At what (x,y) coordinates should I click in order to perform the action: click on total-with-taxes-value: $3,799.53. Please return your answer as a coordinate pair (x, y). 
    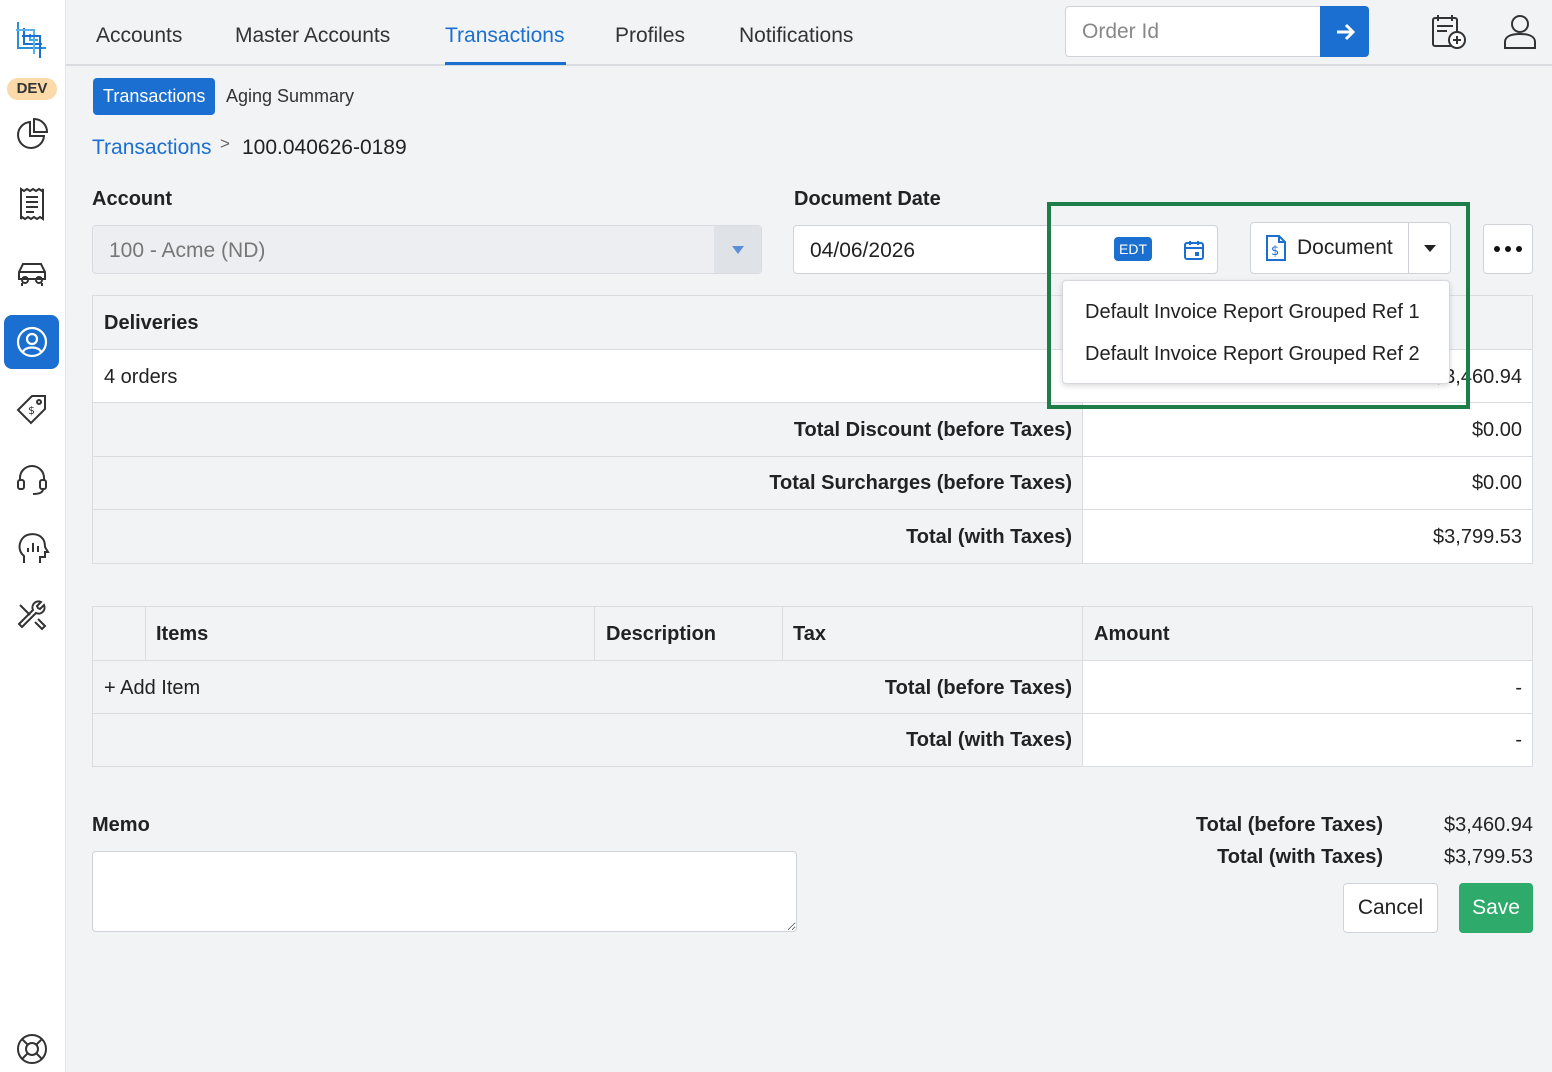
    Looking at the image, I should click on (1477, 537).